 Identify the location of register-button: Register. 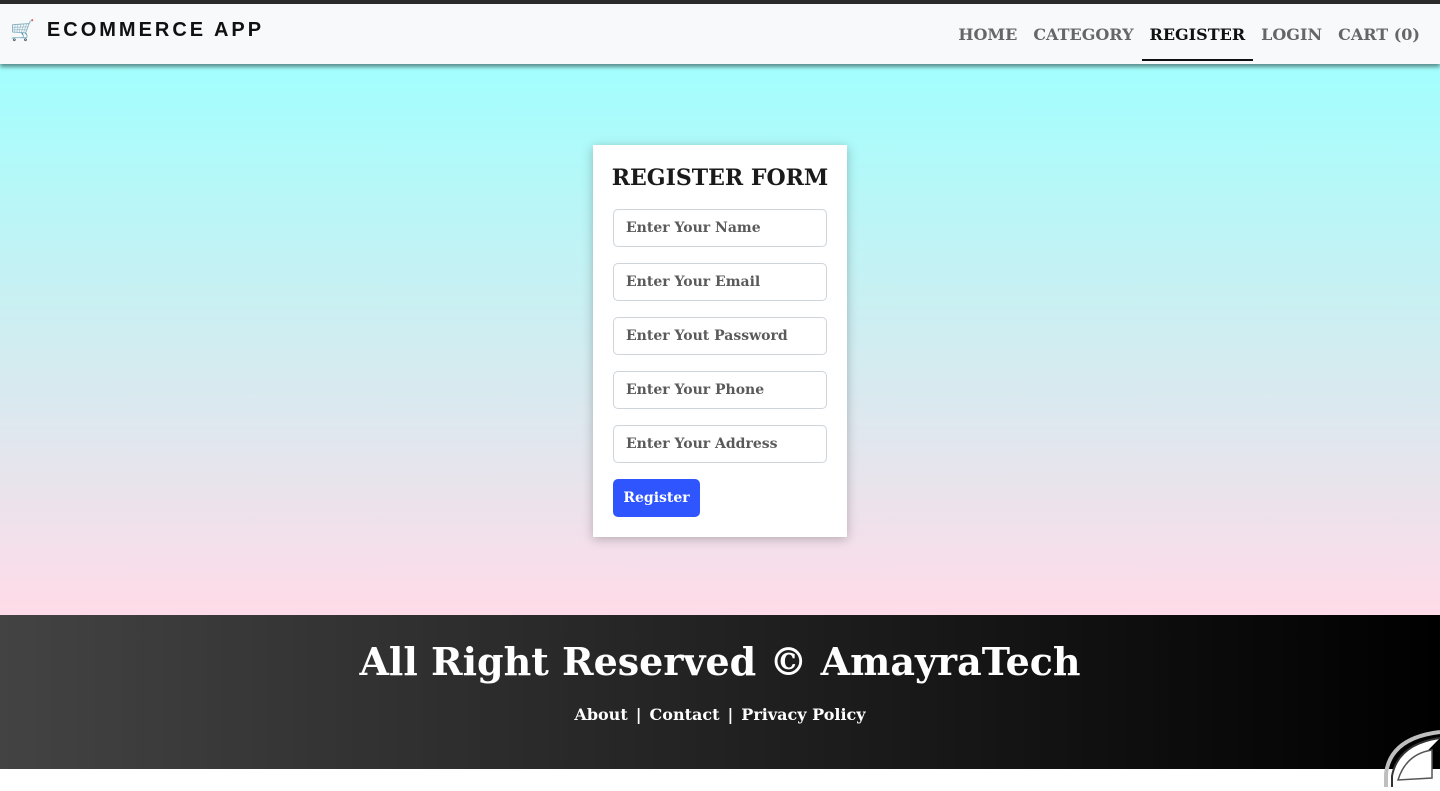
(656, 498).